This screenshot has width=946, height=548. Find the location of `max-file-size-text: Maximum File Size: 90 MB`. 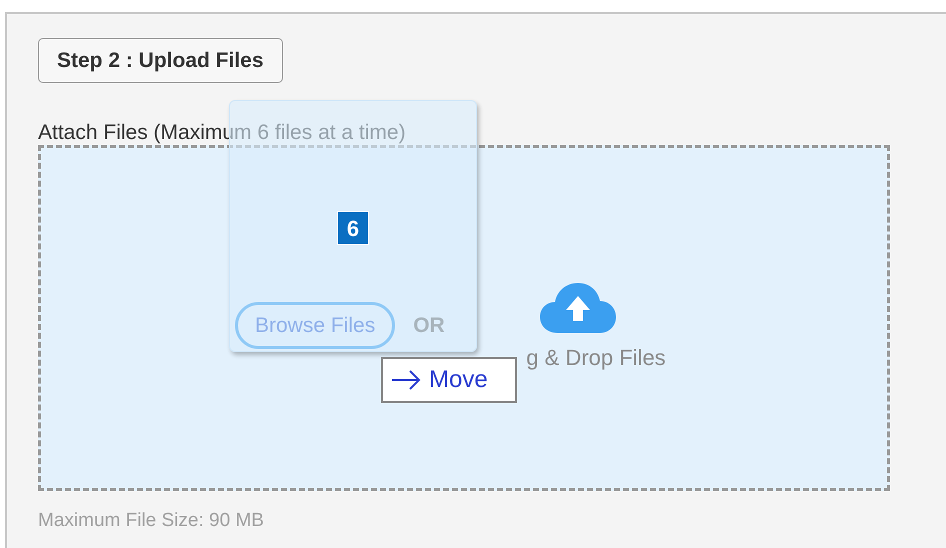

max-file-size-text: Maximum File Size: 90 MB is located at coordinates (151, 521).